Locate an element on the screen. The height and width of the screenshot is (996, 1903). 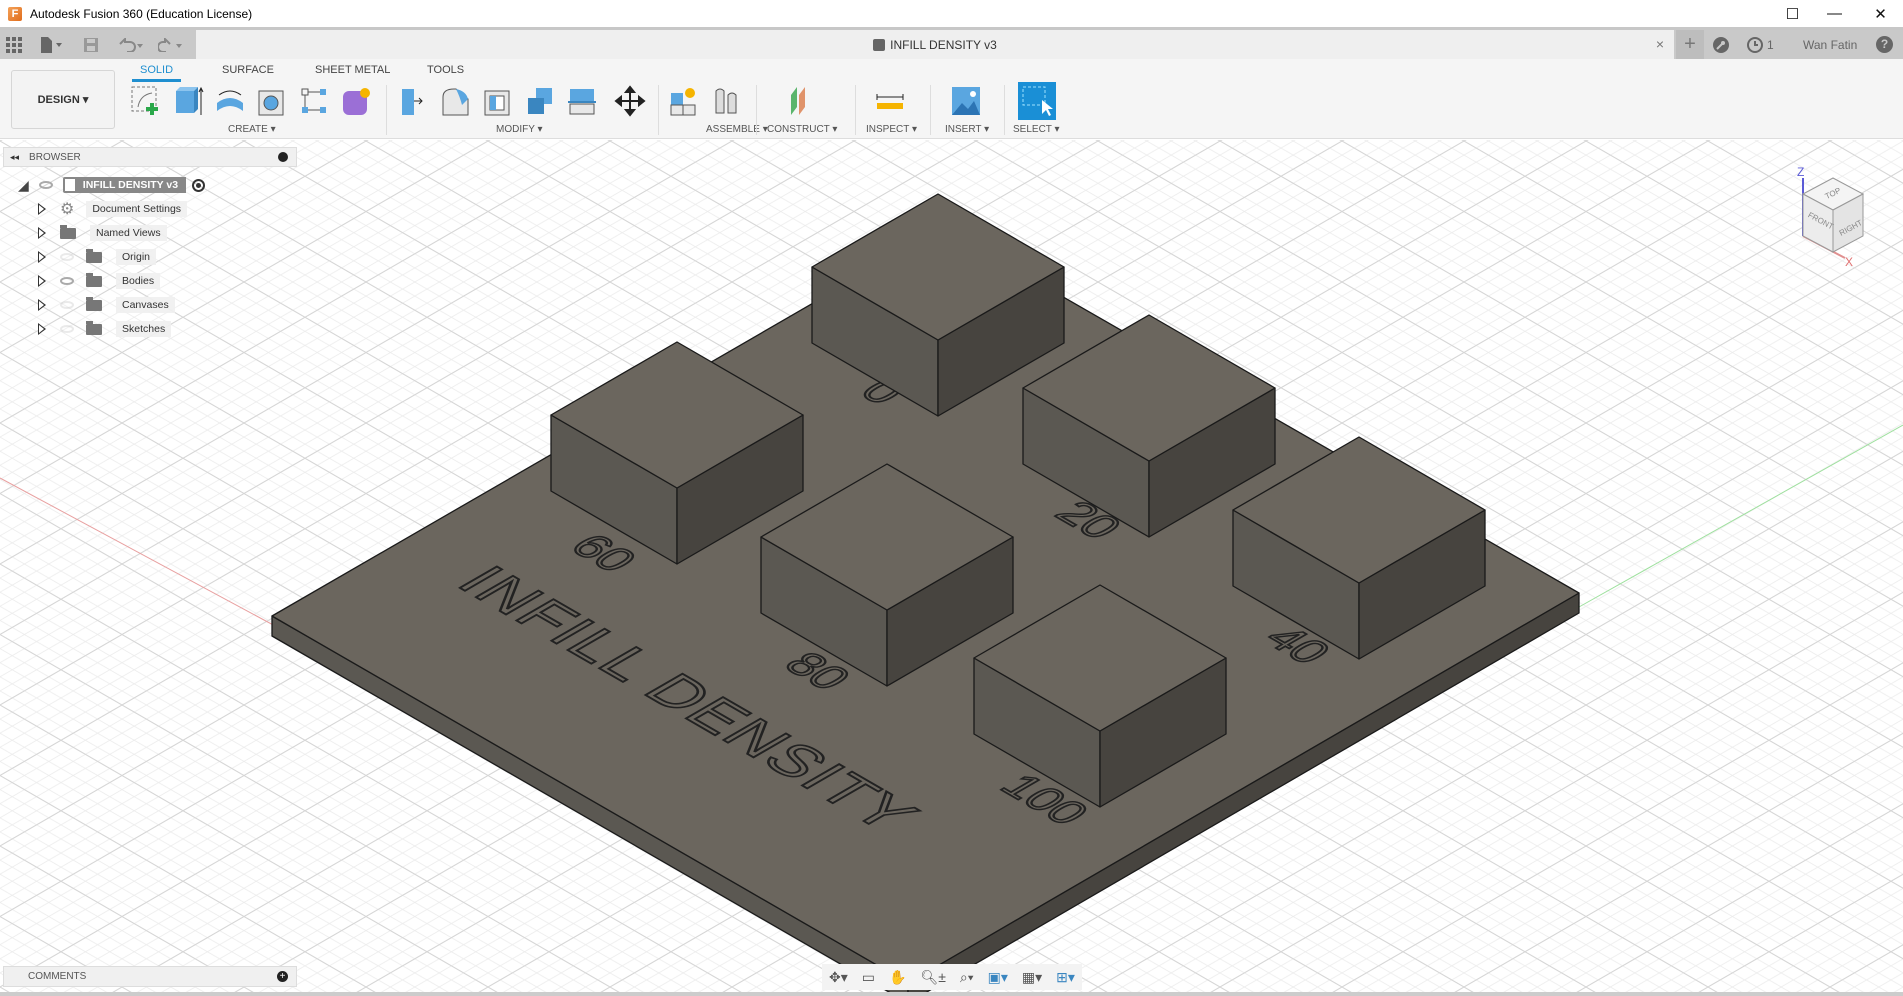
grid-icon is located at coordinates (14, 44).